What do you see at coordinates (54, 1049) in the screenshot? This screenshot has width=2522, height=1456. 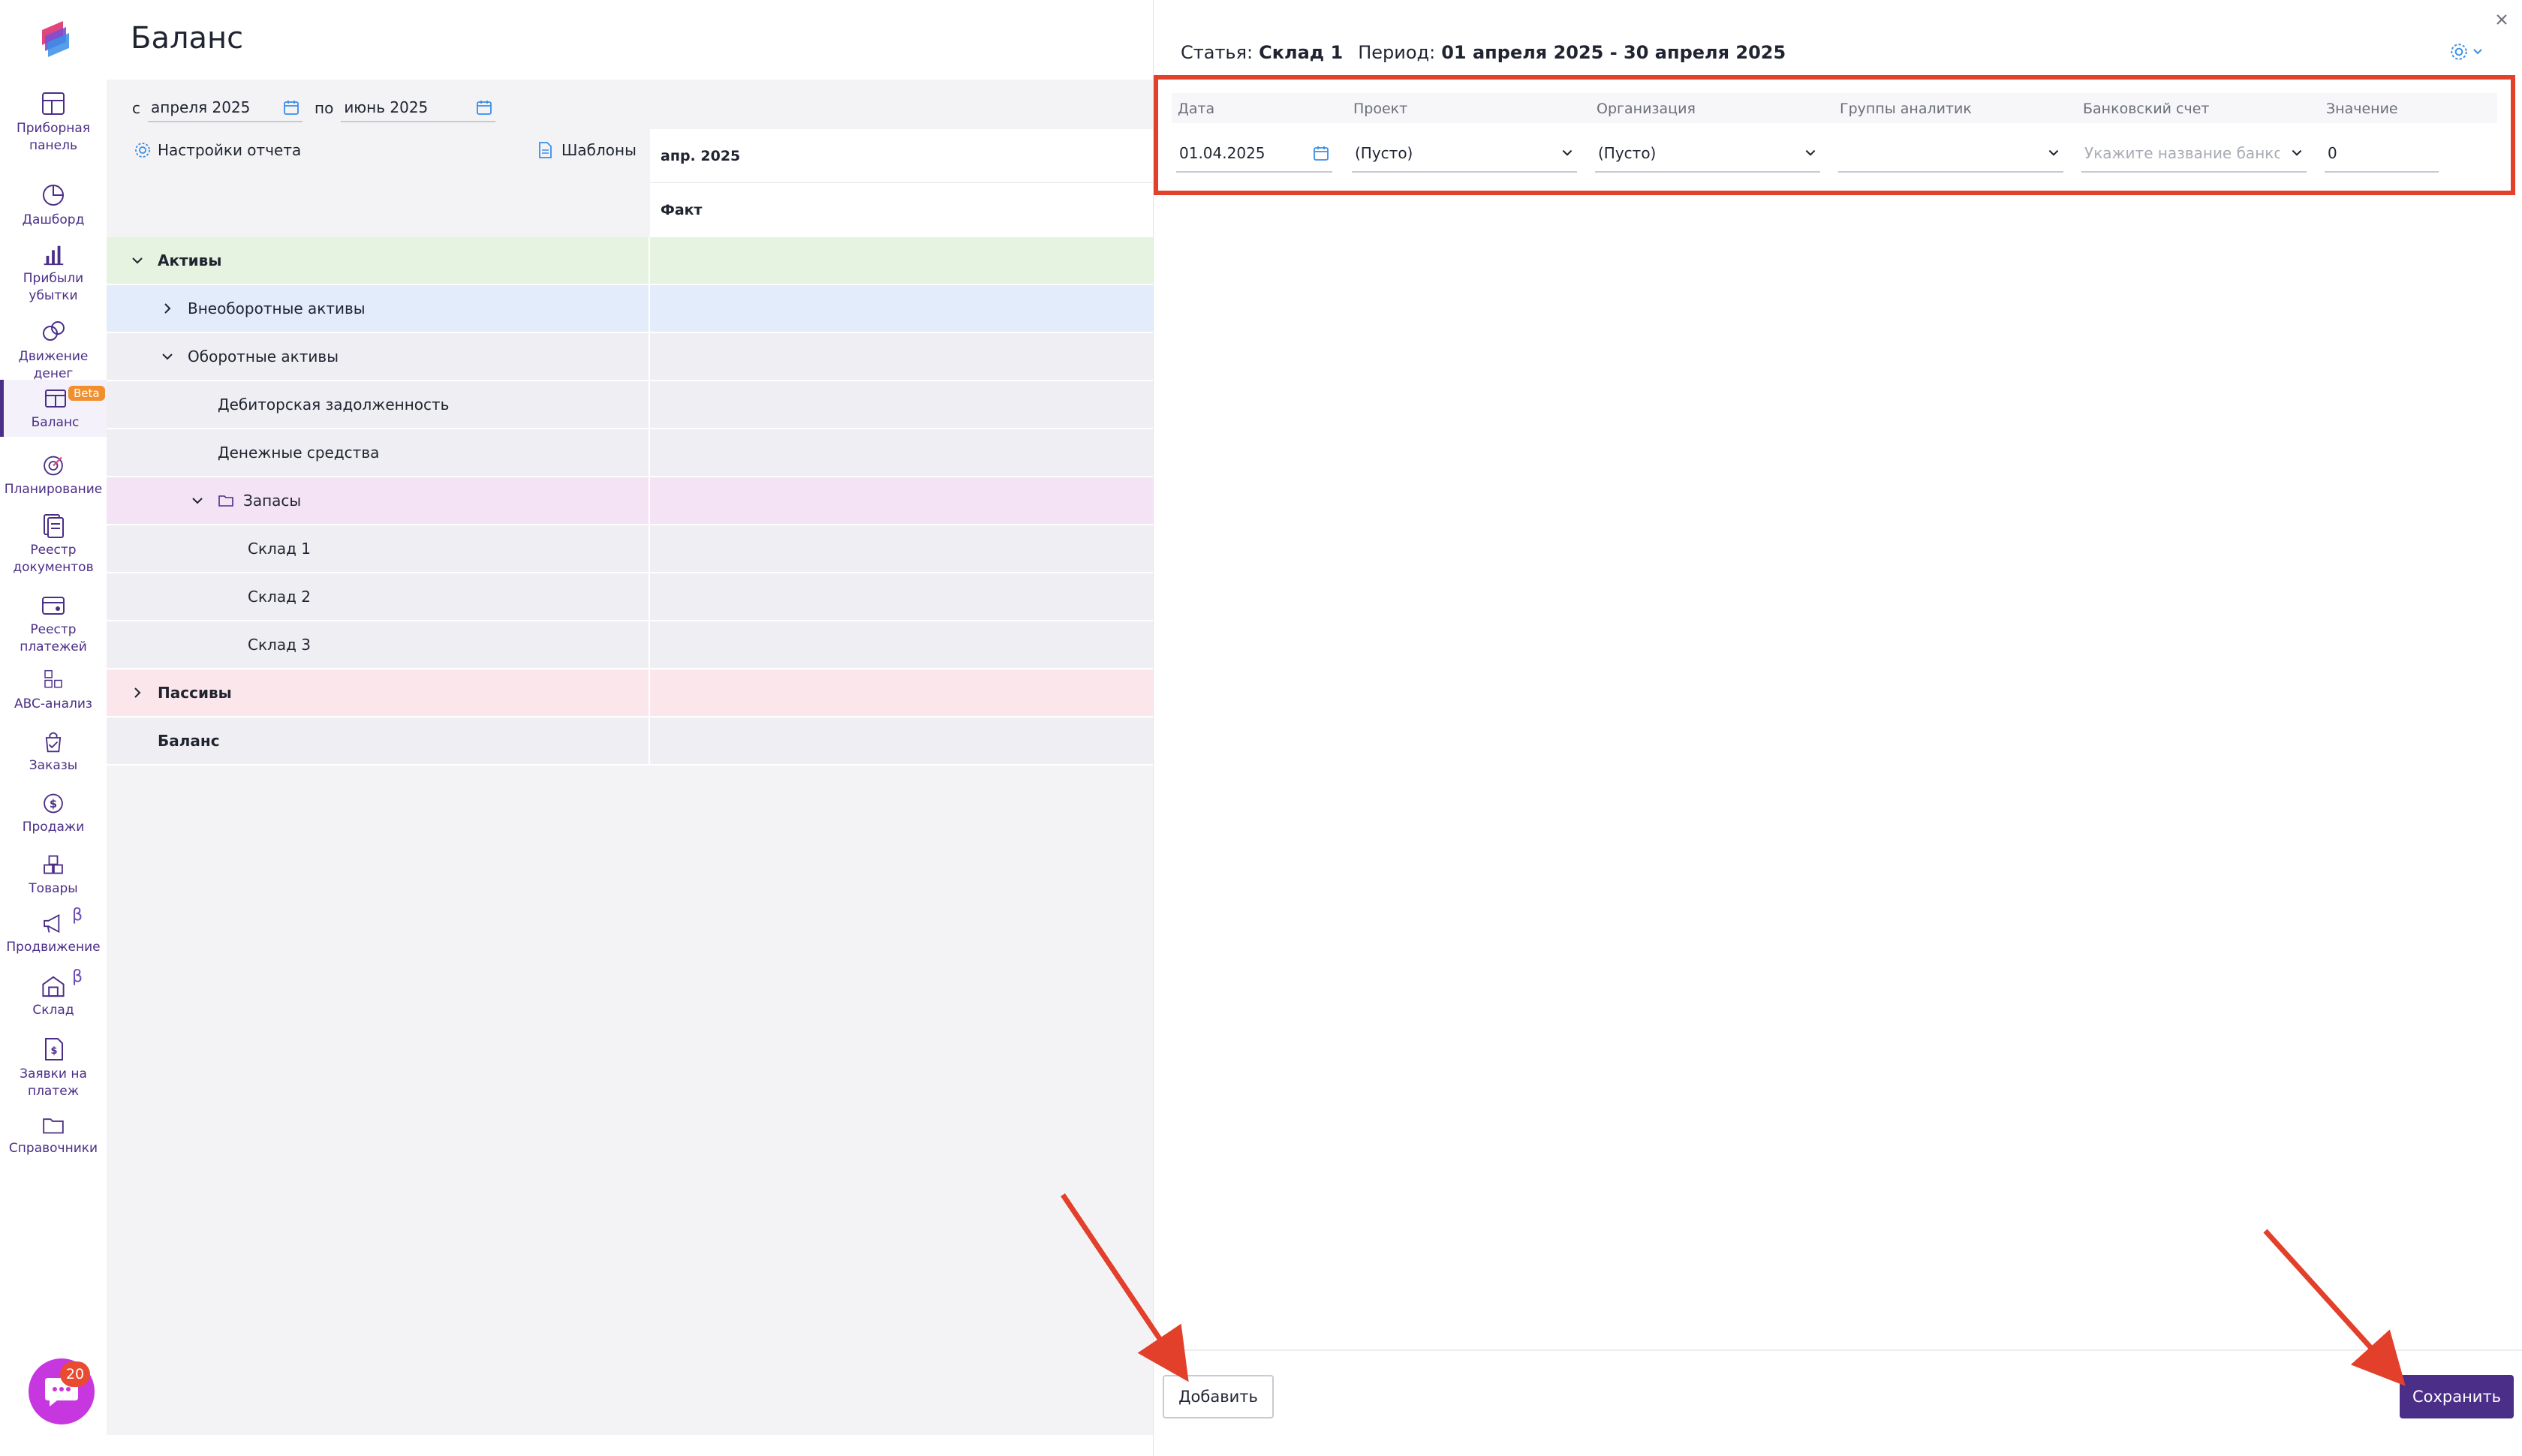 I see `payment-request-icon: $` at bounding box center [54, 1049].